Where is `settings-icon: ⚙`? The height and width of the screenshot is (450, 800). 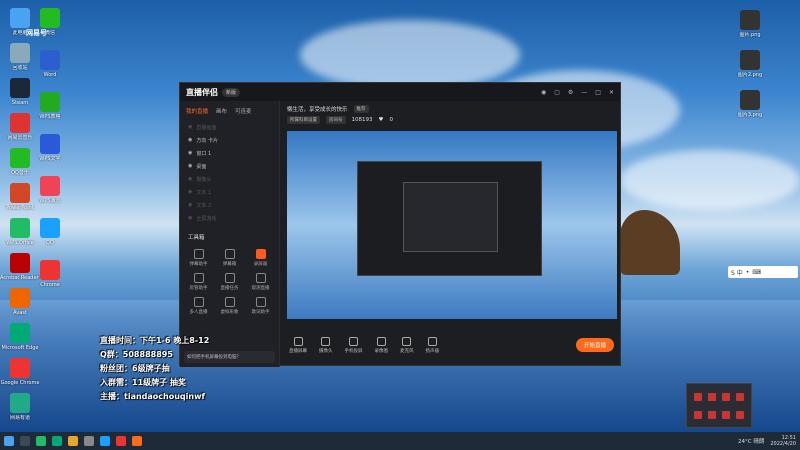
settings-icon: ⚙ is located at coordinates (570, 92).